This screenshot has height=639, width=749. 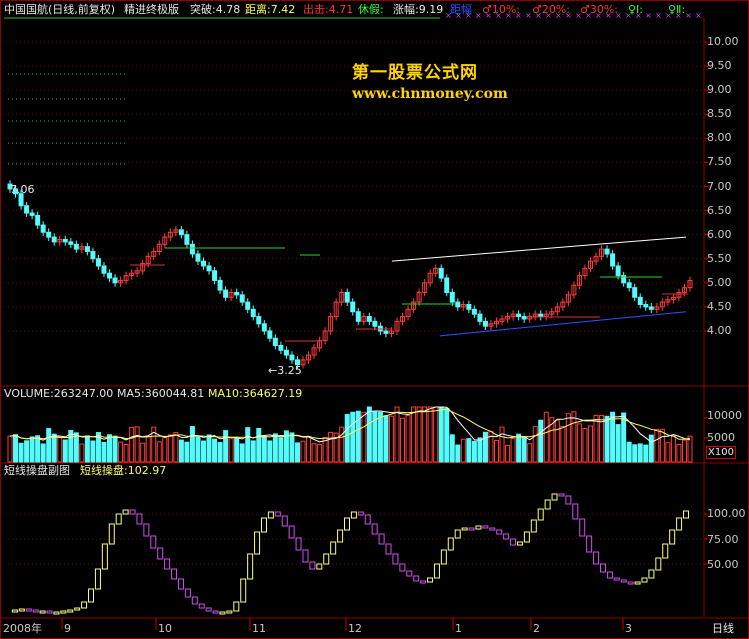 What do you see at coordinates (551, 9) in the screenshot?
I see `pct20-value: ♂20%:` at bounding box center [551, 9].